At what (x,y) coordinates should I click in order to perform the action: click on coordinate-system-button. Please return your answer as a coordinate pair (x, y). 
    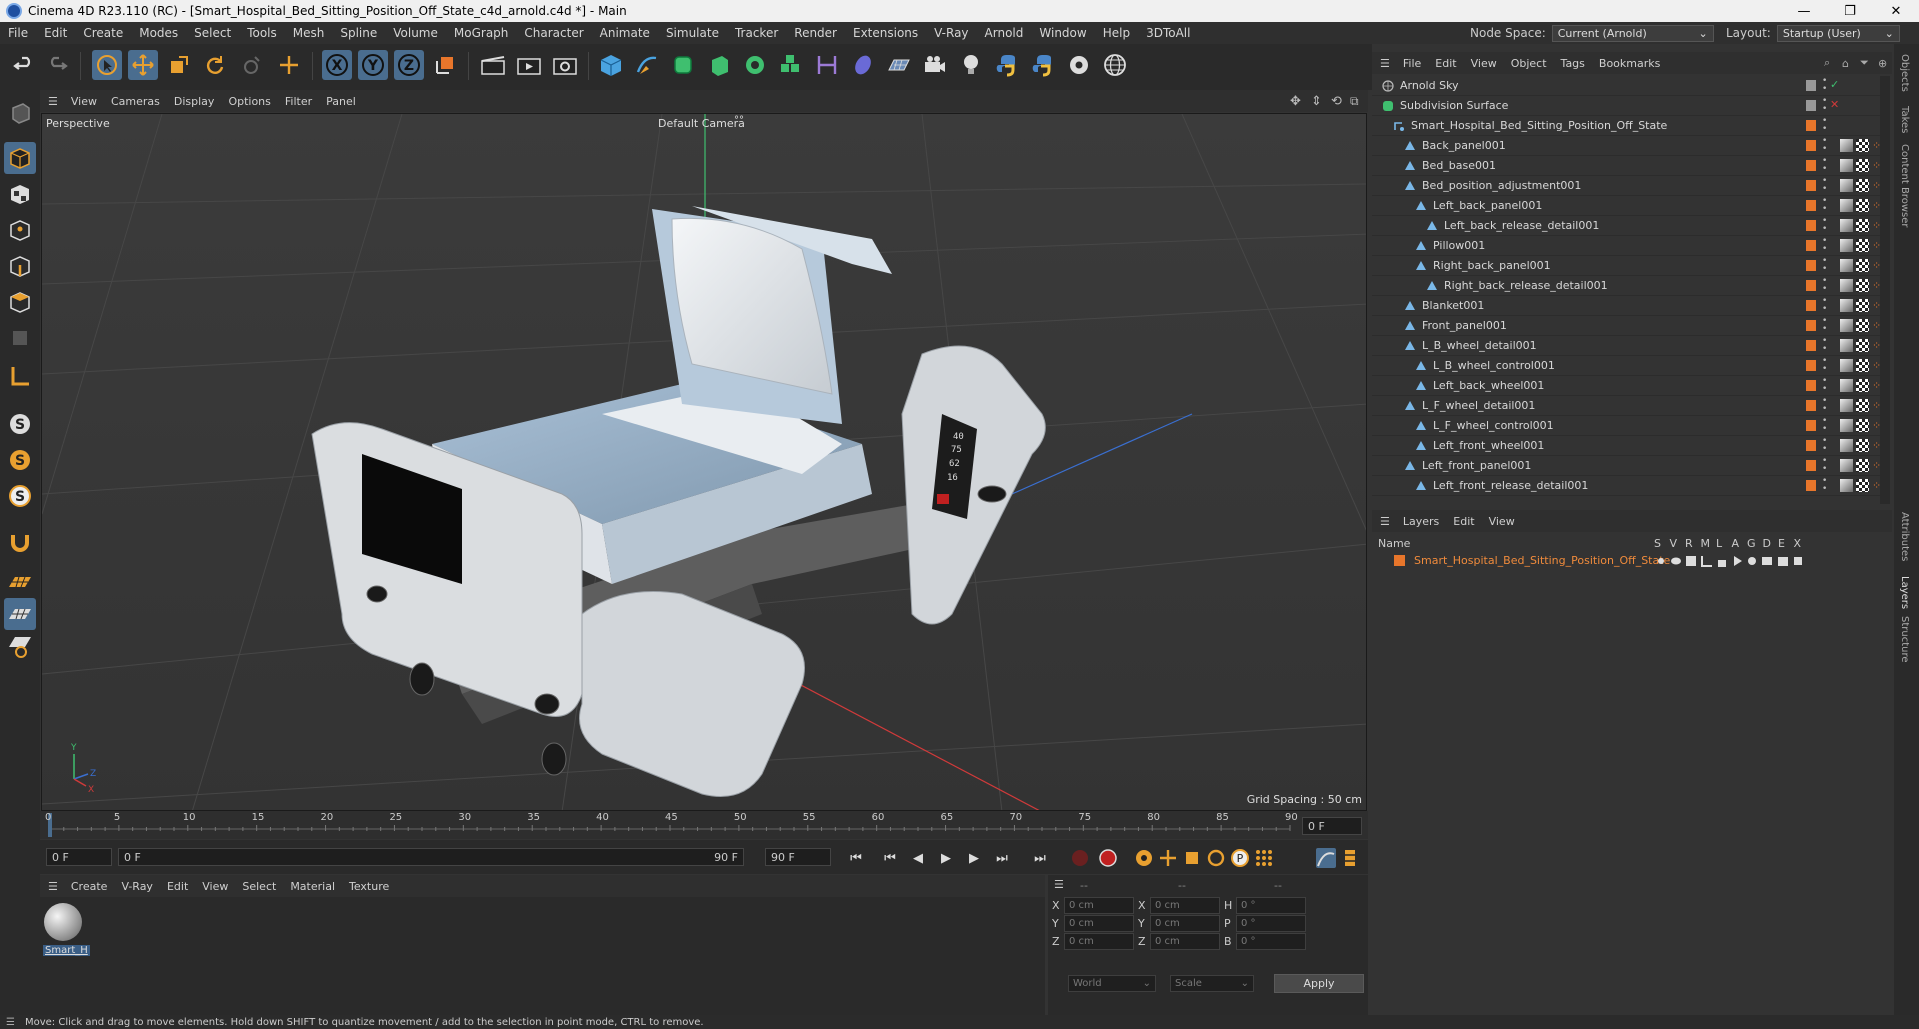
    Looking at the image, I should click on (445, 65).